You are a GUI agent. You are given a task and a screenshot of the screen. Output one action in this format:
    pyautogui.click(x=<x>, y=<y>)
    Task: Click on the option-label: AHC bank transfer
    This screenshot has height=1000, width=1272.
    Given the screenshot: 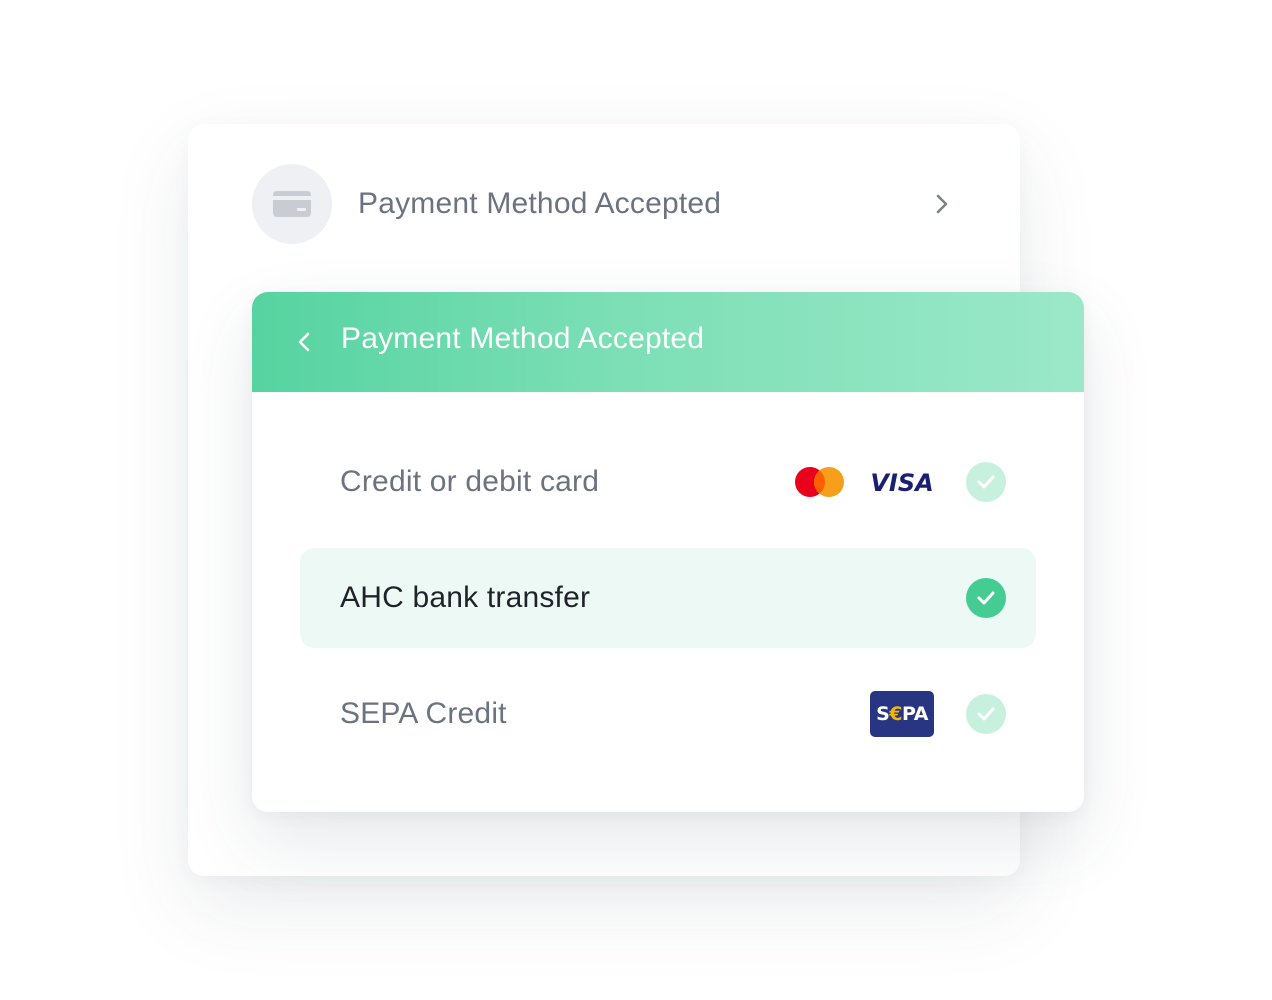 What is the action you would take?
    pyautogui.click(x=465, y=597)
    